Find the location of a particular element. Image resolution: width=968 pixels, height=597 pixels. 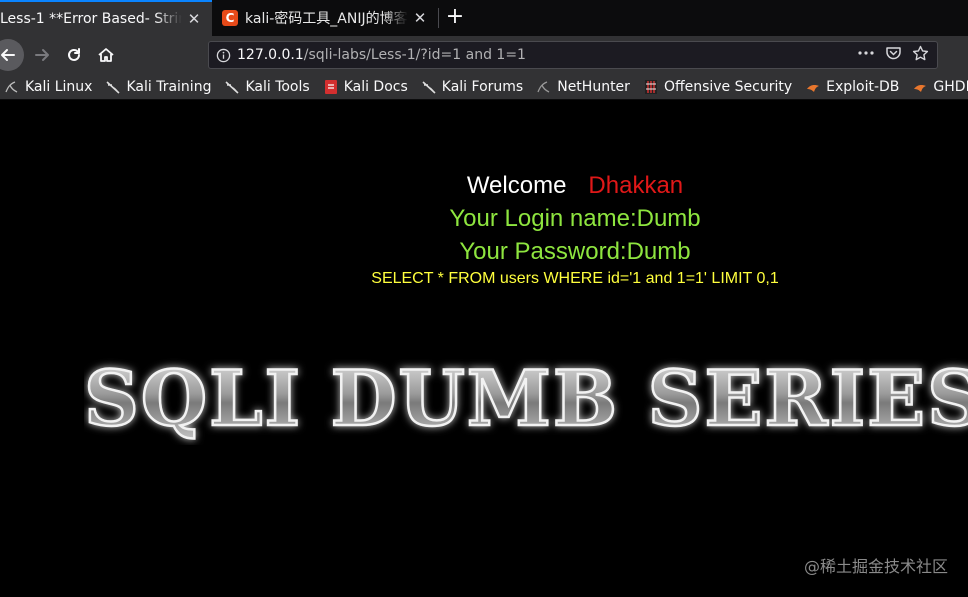

bookmark-label: Kali Linux is located at coordinates (59, 86).